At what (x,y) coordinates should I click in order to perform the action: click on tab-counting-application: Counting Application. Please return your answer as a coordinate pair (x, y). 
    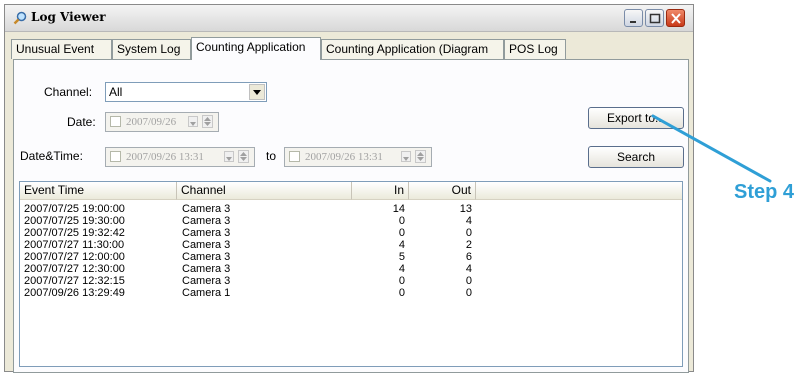
    Looking at the image, I should click on (256, 48).